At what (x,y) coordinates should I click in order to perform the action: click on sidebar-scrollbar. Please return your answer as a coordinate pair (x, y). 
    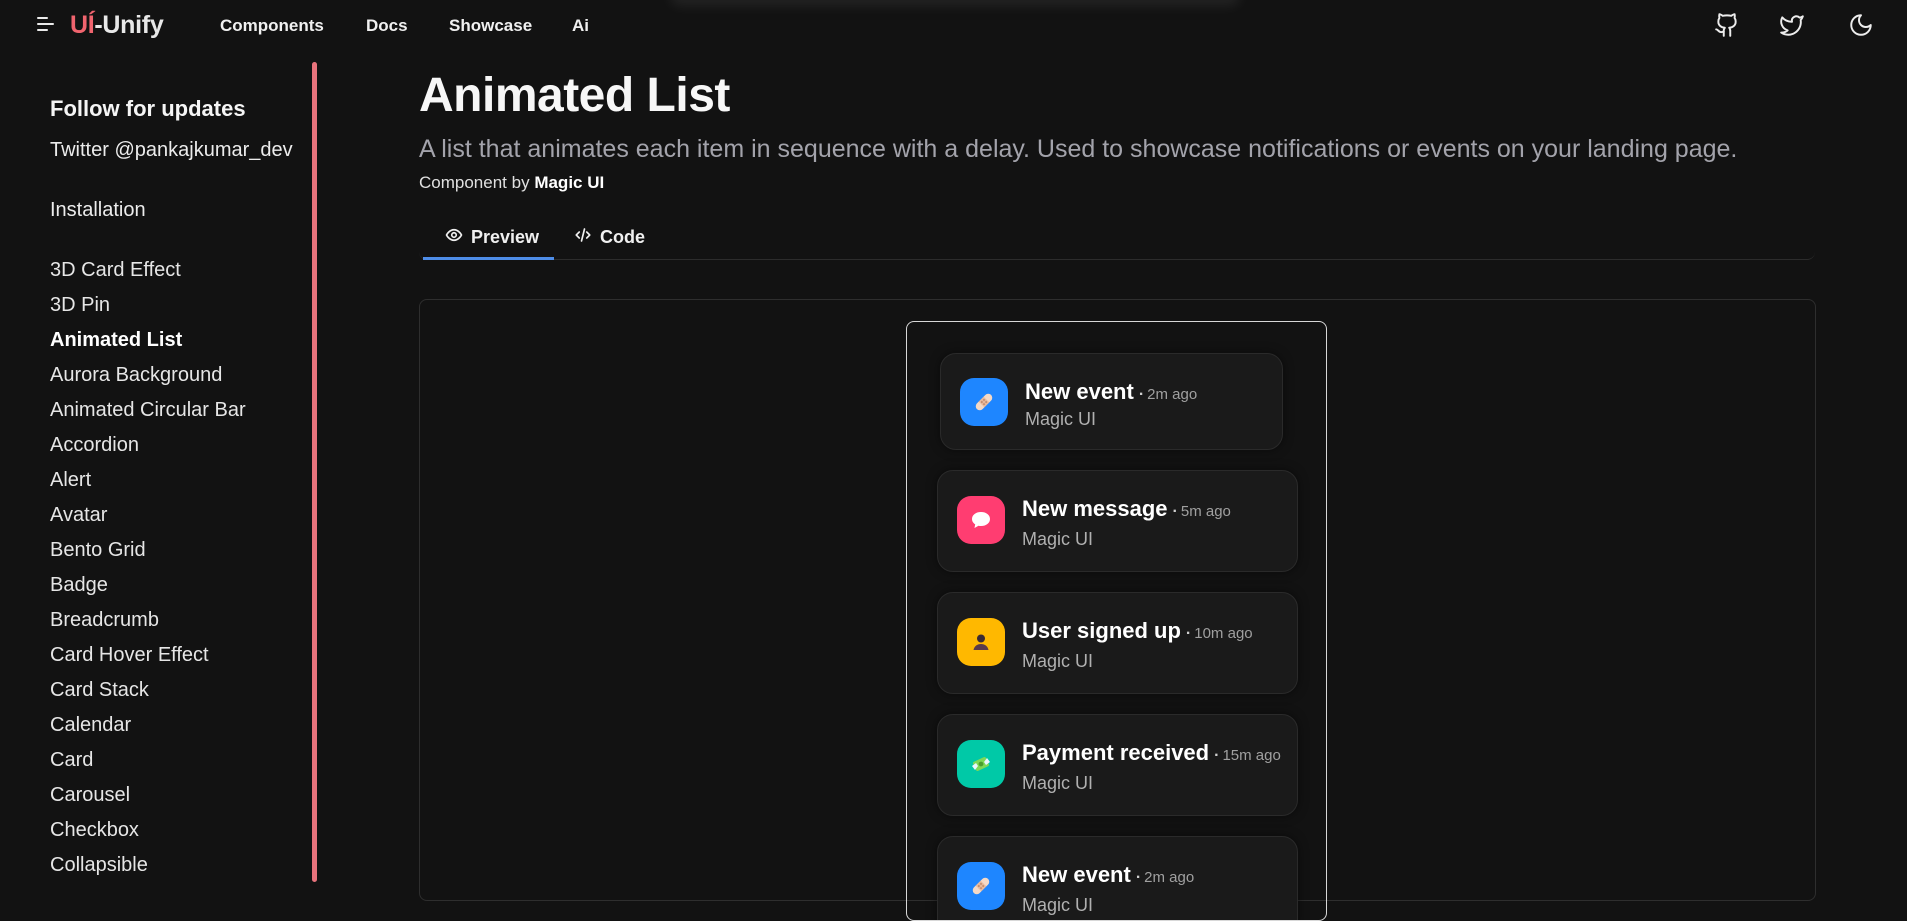
    Looking at the image, I should click on (314, 472).